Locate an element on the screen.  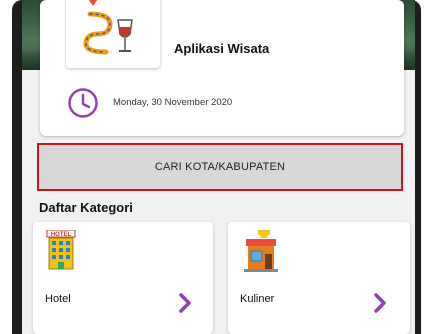
clock-icon is located at coordinates (83, 103).